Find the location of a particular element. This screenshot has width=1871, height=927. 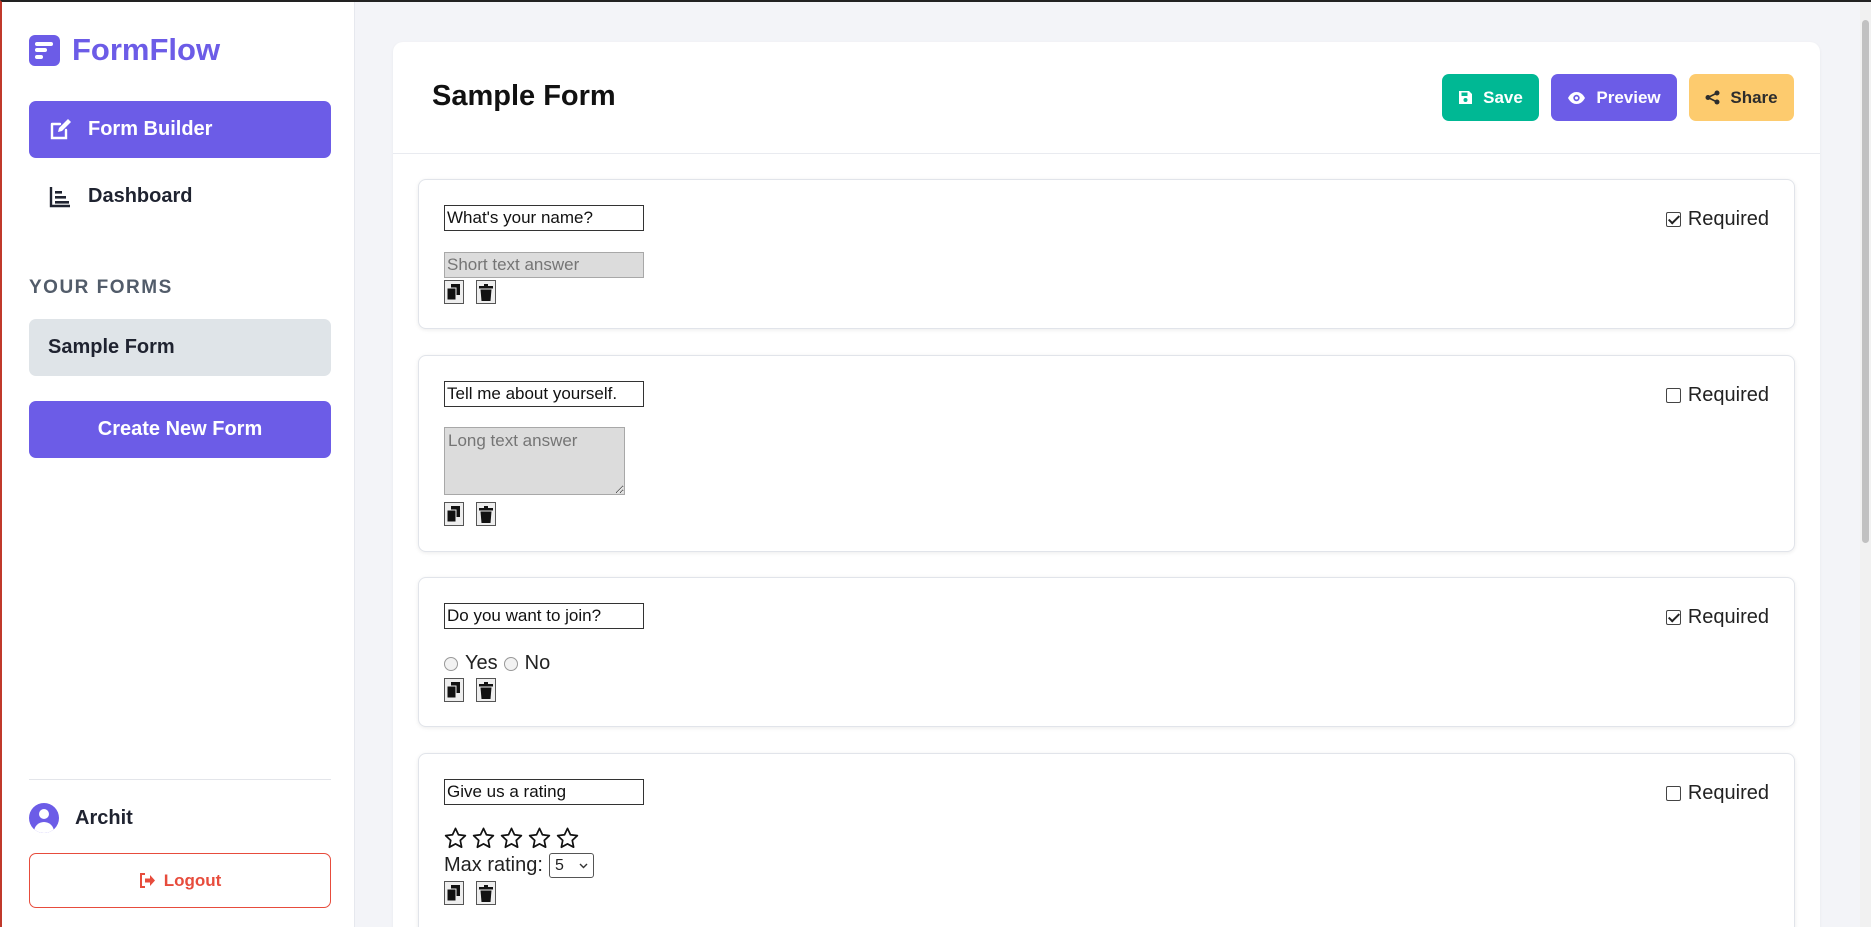

form-list-item: Sample Form is located at coordinates (180, 347).